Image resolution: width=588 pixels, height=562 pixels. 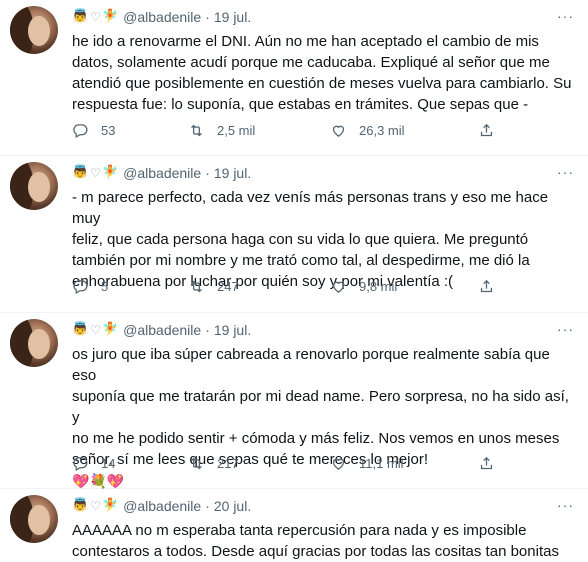 I want to click on retweet-count: 217, so click(x=228, y=463).